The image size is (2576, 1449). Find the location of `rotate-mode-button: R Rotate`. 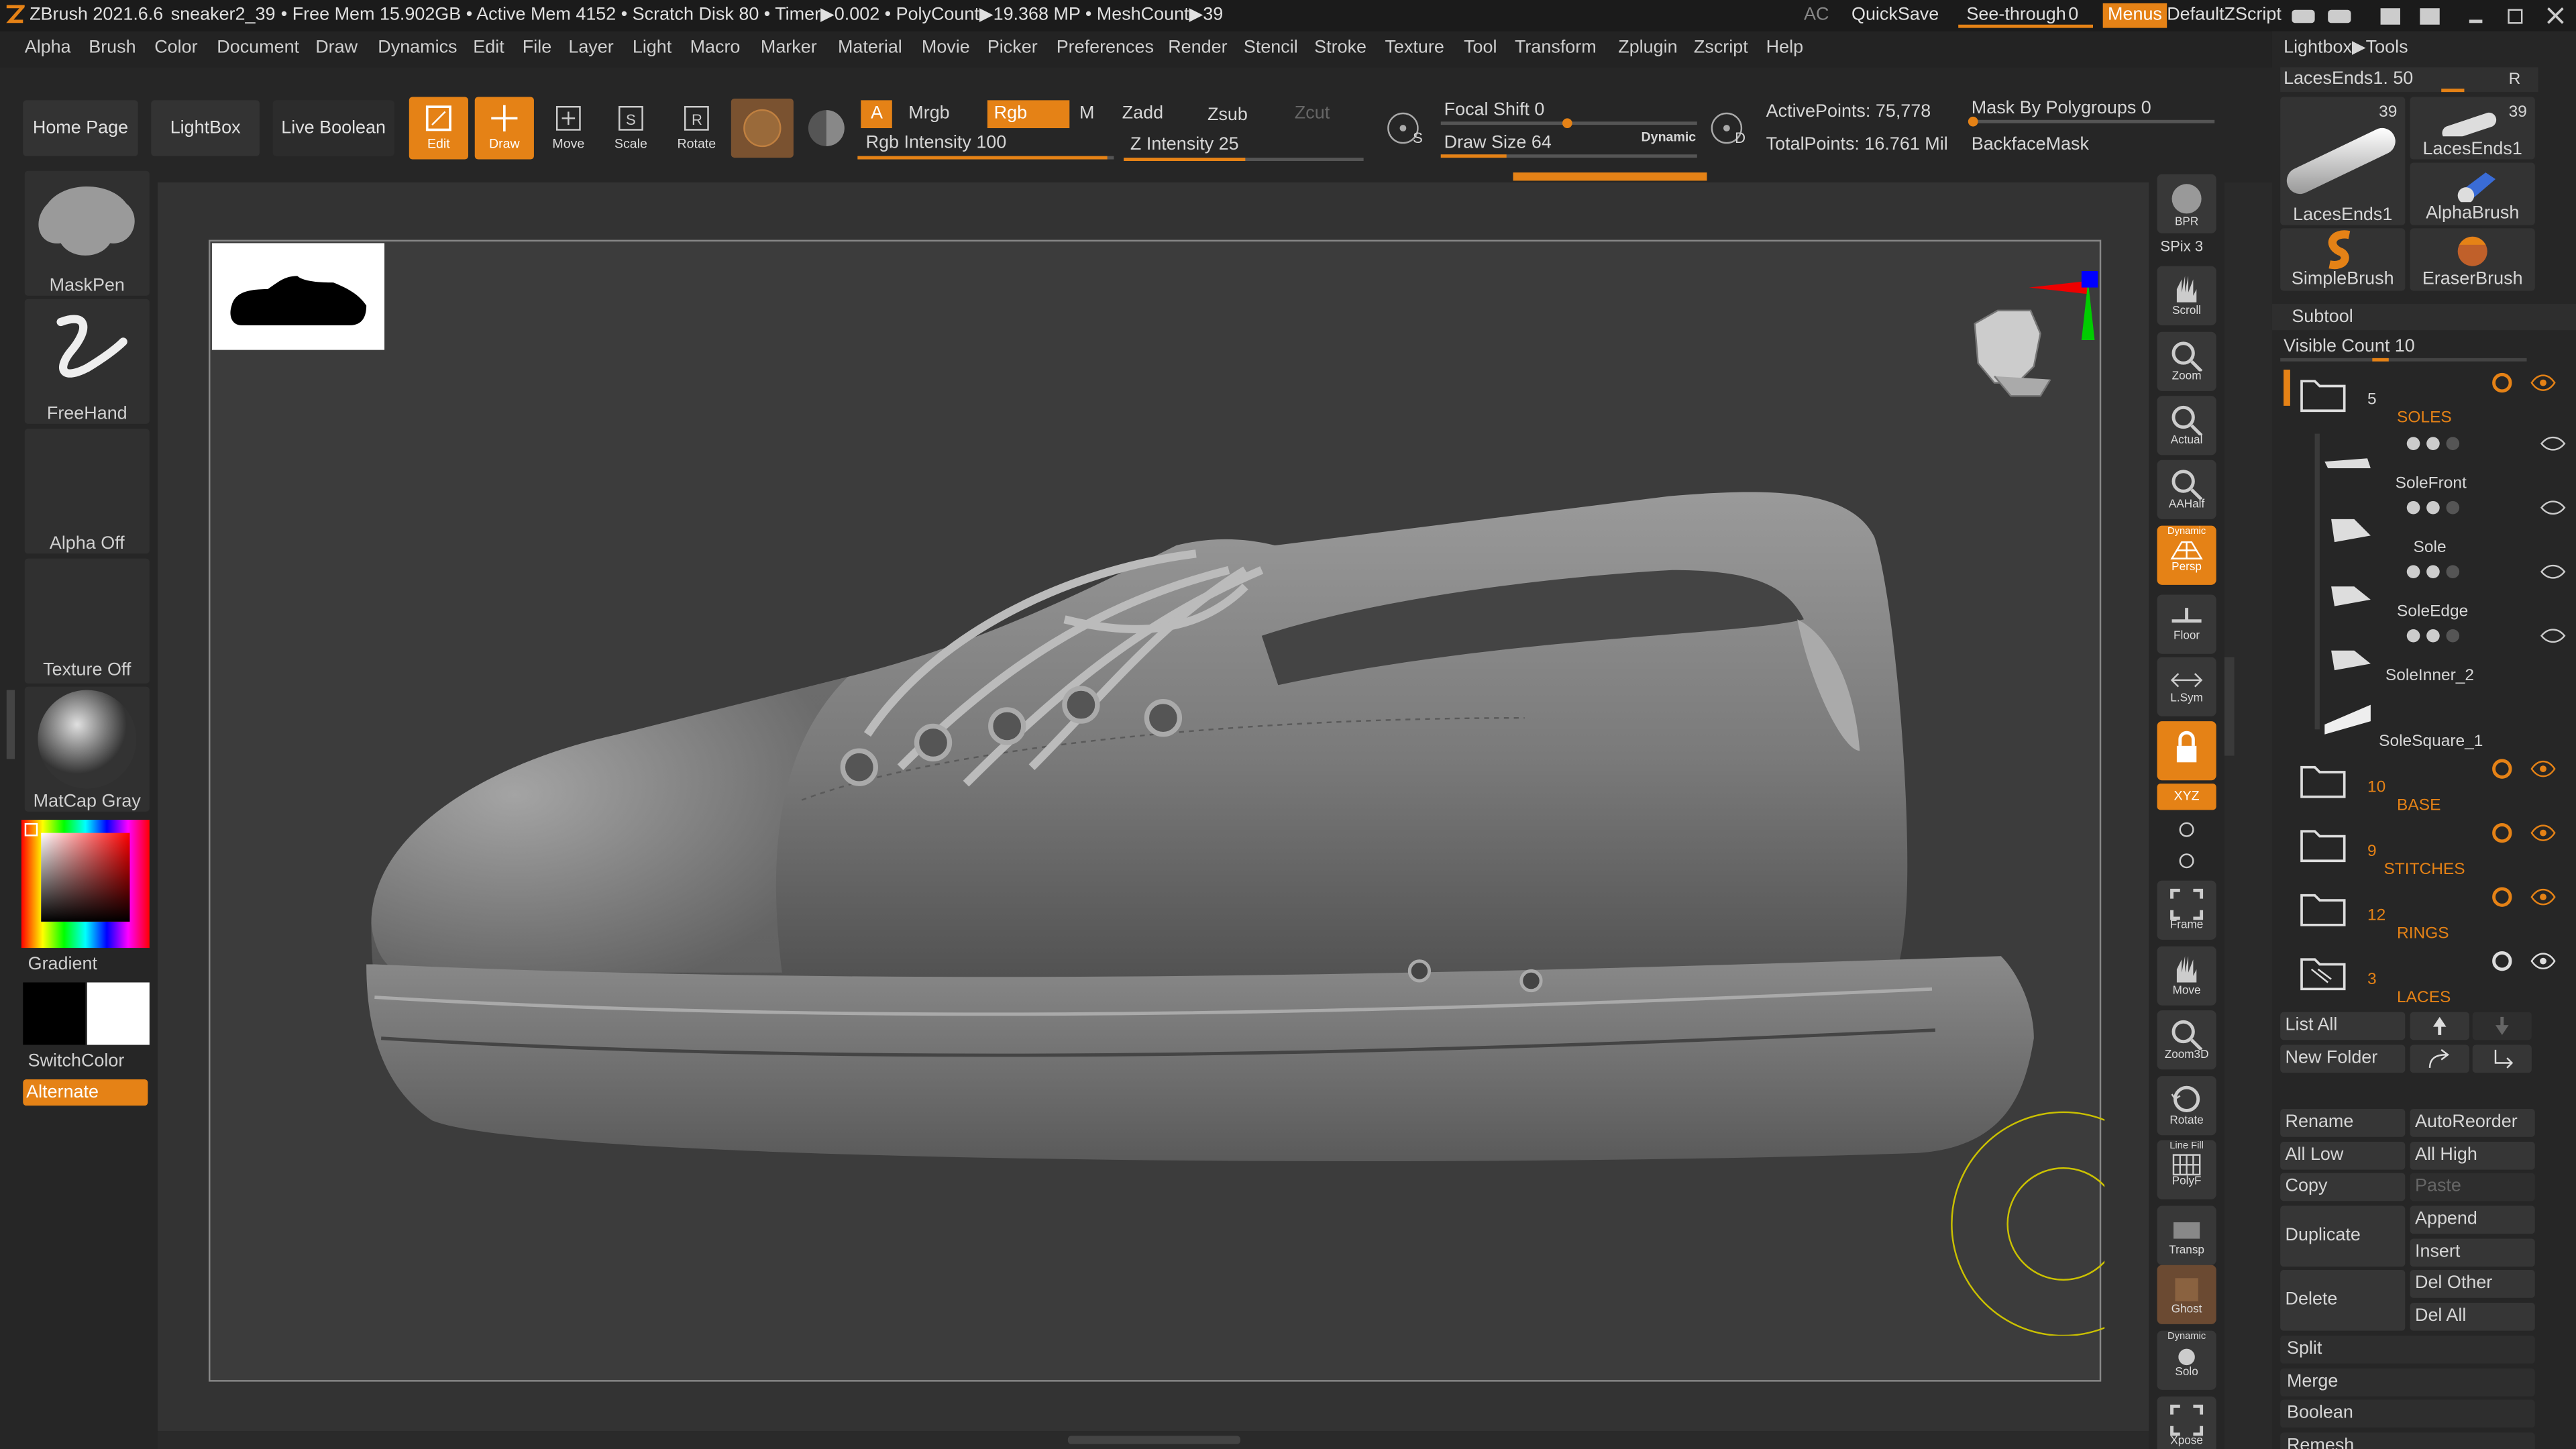

rotate-mode-button: R Rotate is located at coordinates (696, 128).